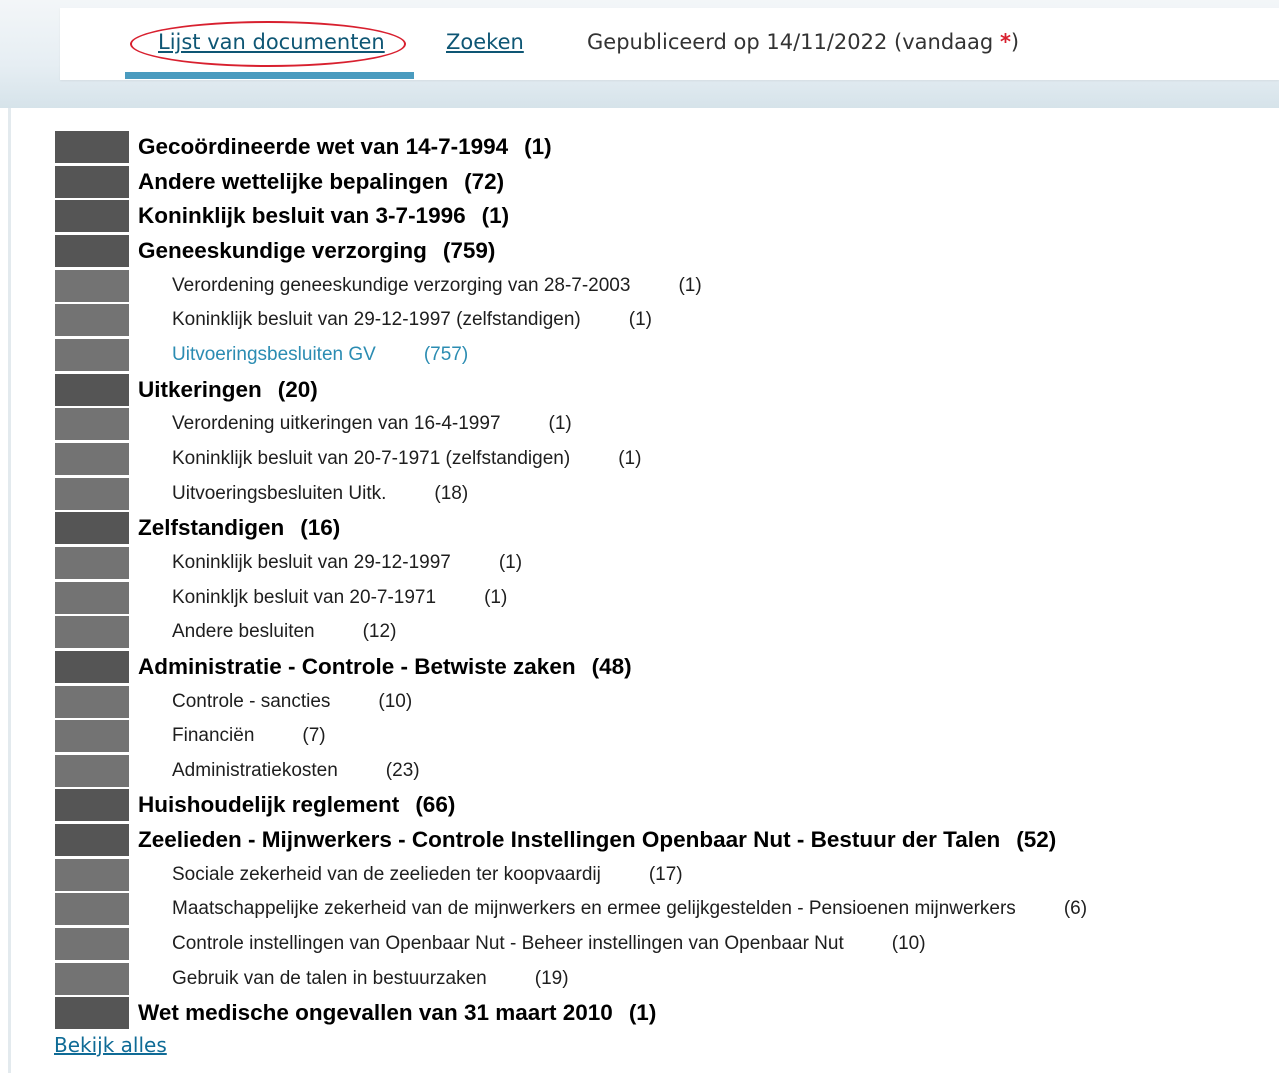  I want to click on subcategory-row: Koninkljk besluit van 20-7-1971 (1), so click(665, 598).